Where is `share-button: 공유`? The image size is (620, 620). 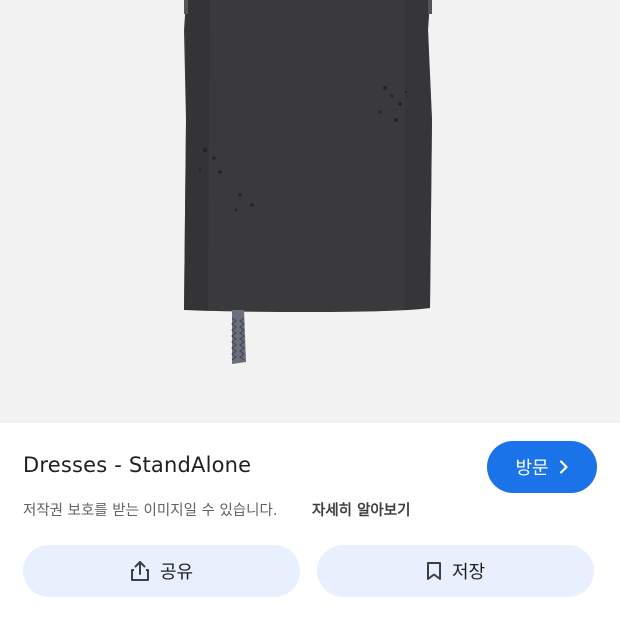
share-button: 공유 is located at coordinates (161, 571).